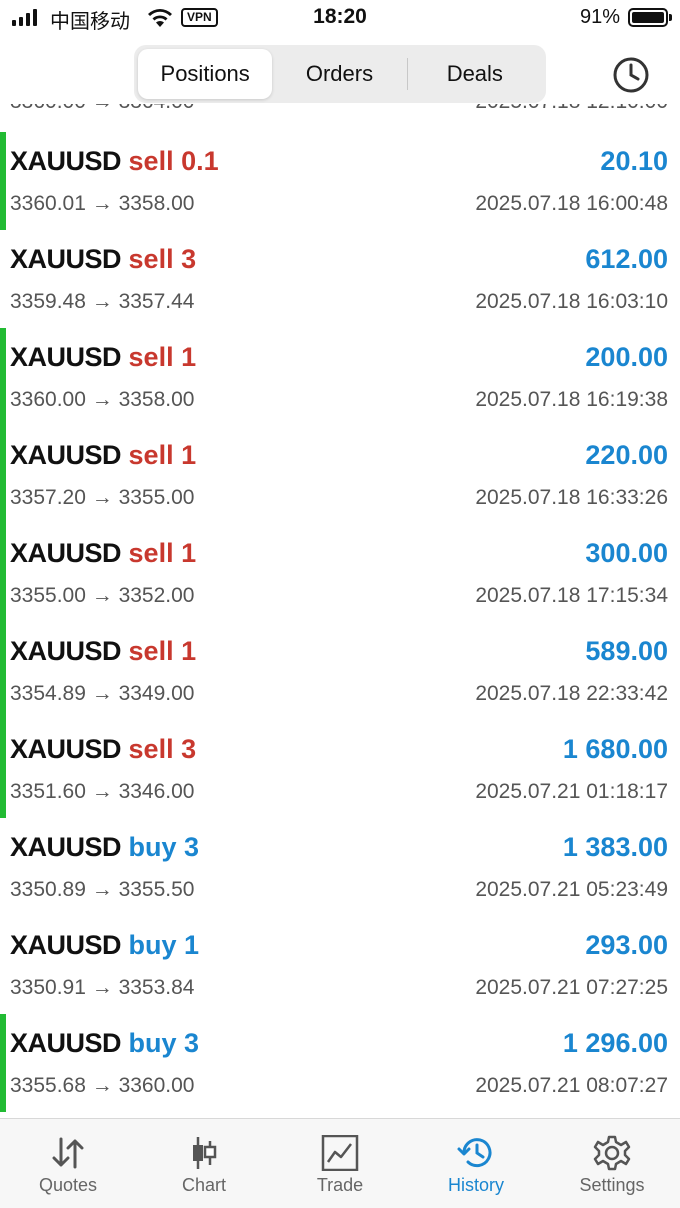  What do you see at coordinates (599, 17) in the screenshot?
I see `battery-percent: 91%` at bounding box center [599, 17].